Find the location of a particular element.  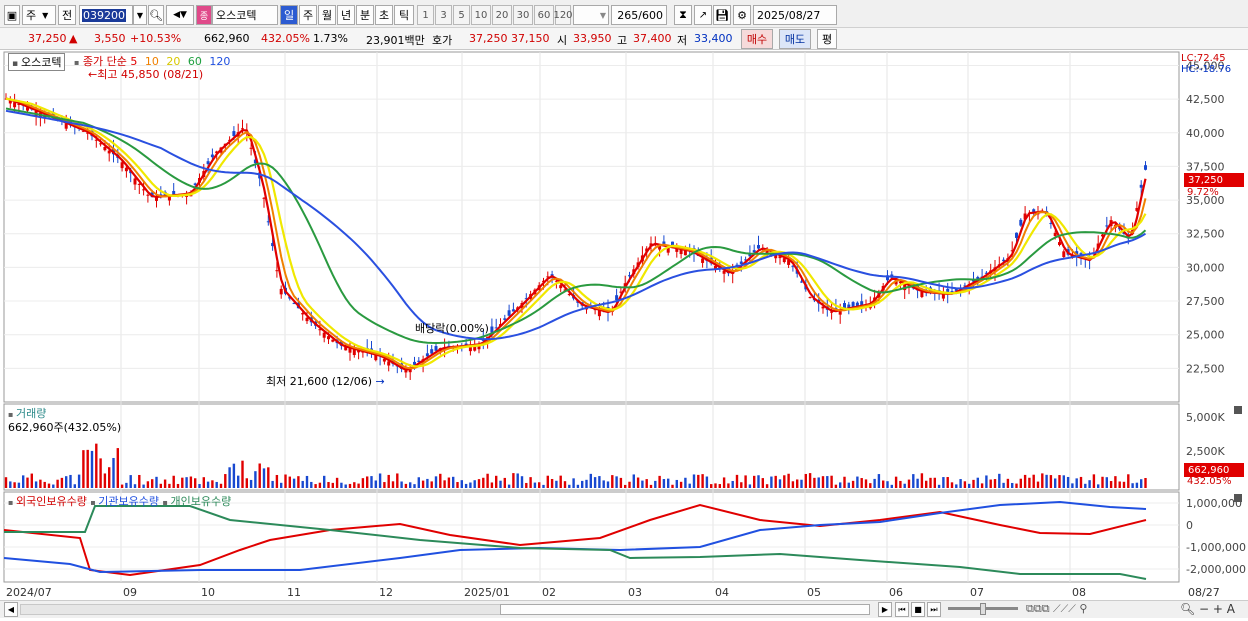

period-year-button: 년 is located at coordinates (346, 15).